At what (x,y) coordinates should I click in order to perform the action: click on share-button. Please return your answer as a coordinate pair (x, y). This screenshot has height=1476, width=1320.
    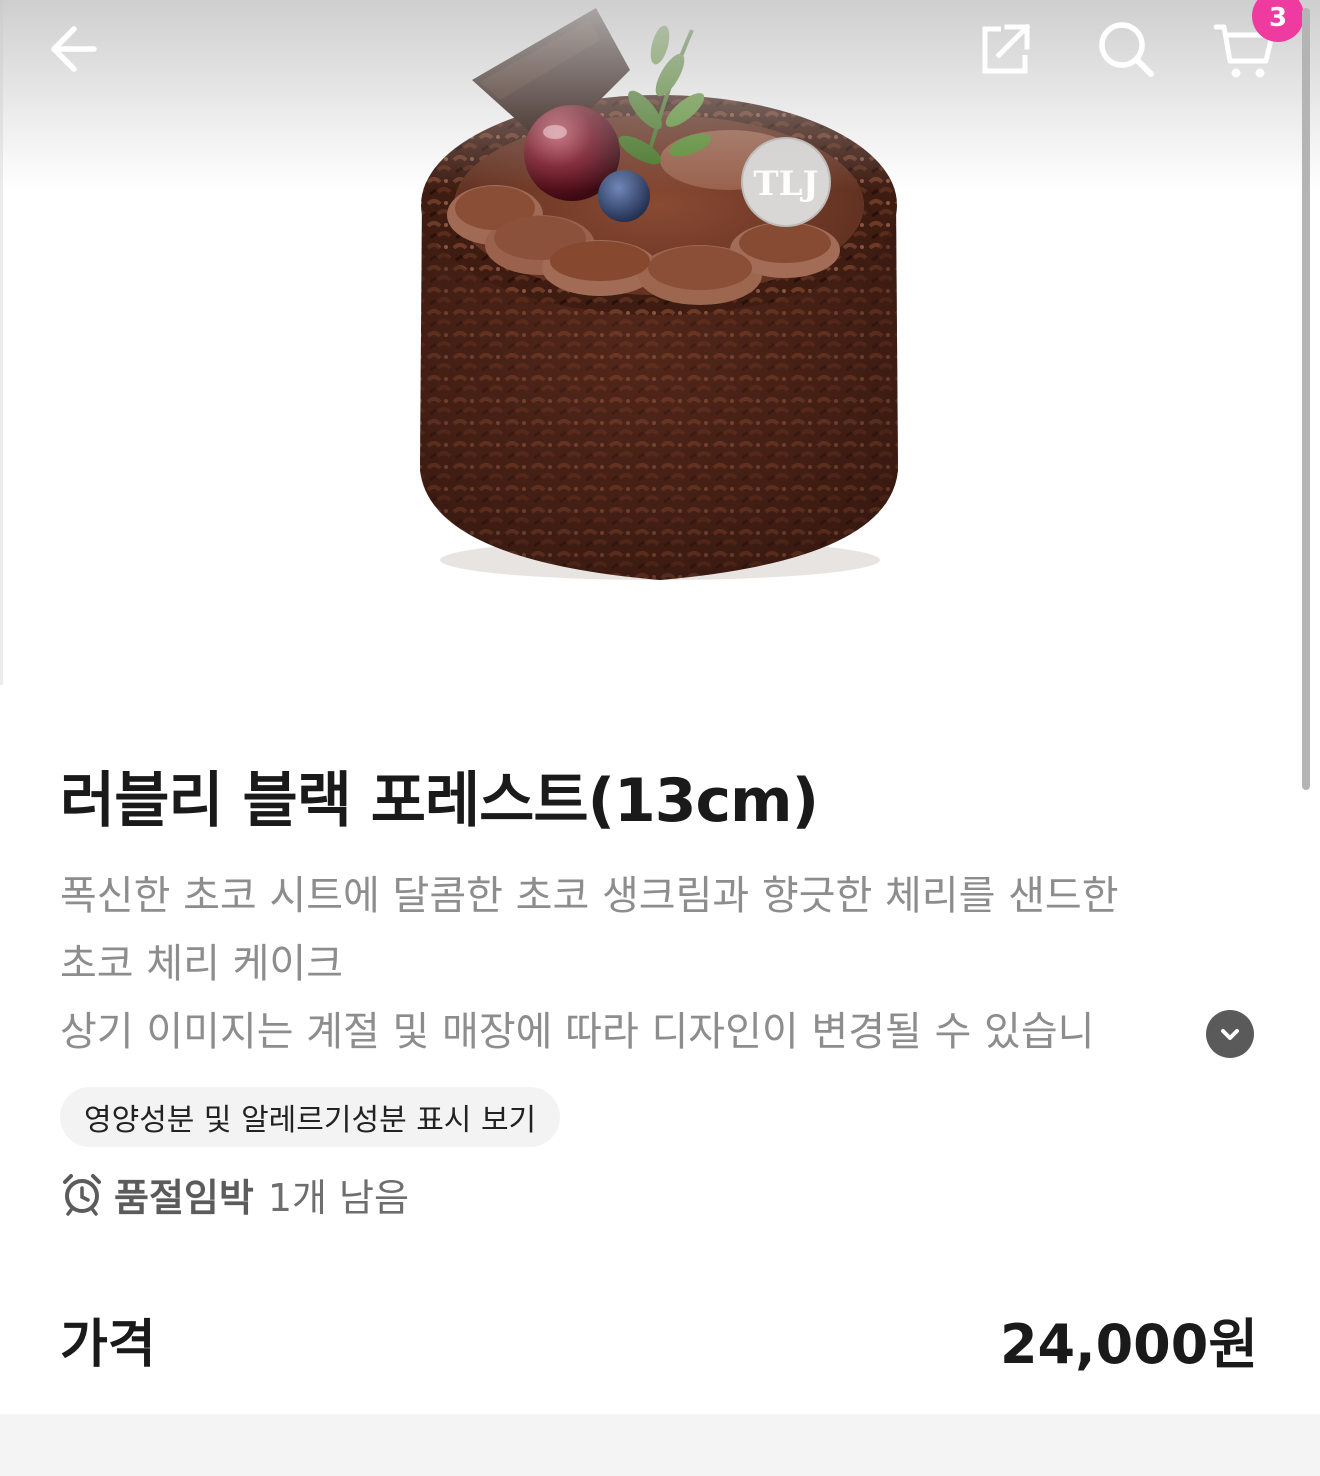
    Looking at the image, I should click on (1005, 49).